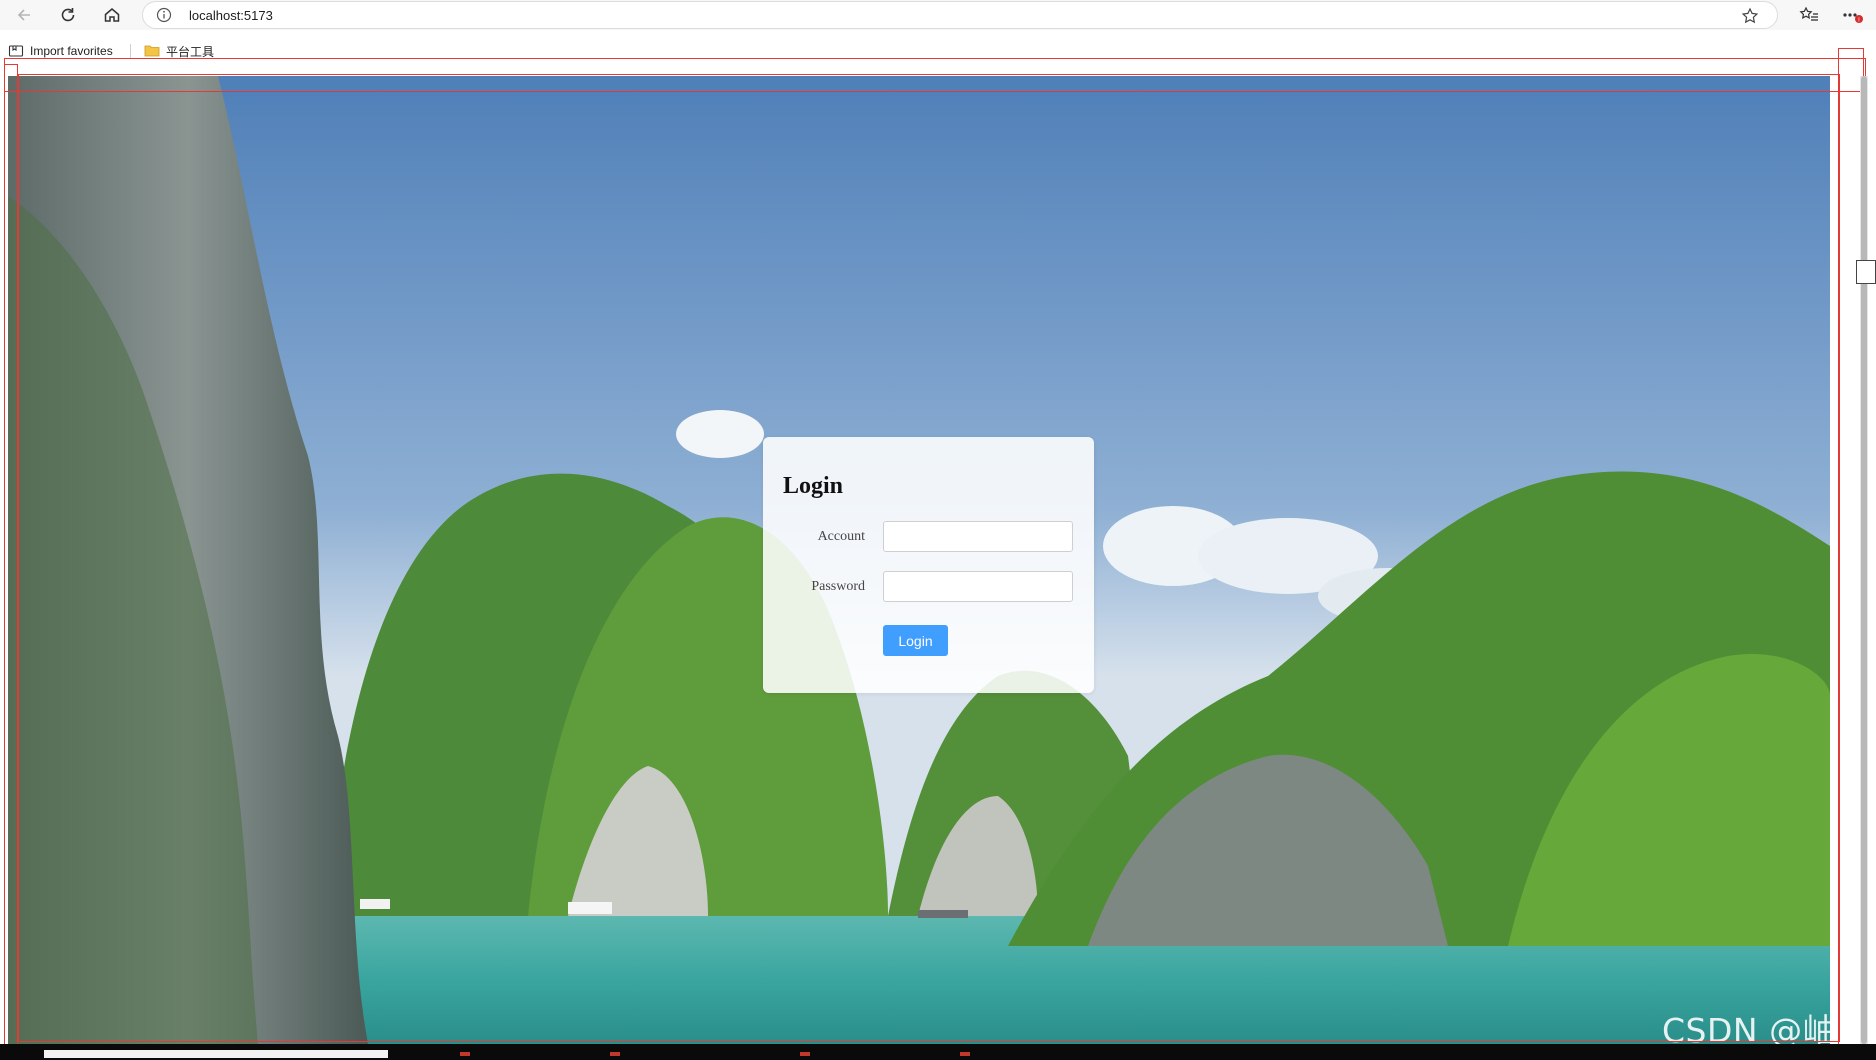 The height and width of the screenshot is (1060, 1876). Describe the element at coordinates (978, 586) in the screenshot. I see `password-input` at that location.